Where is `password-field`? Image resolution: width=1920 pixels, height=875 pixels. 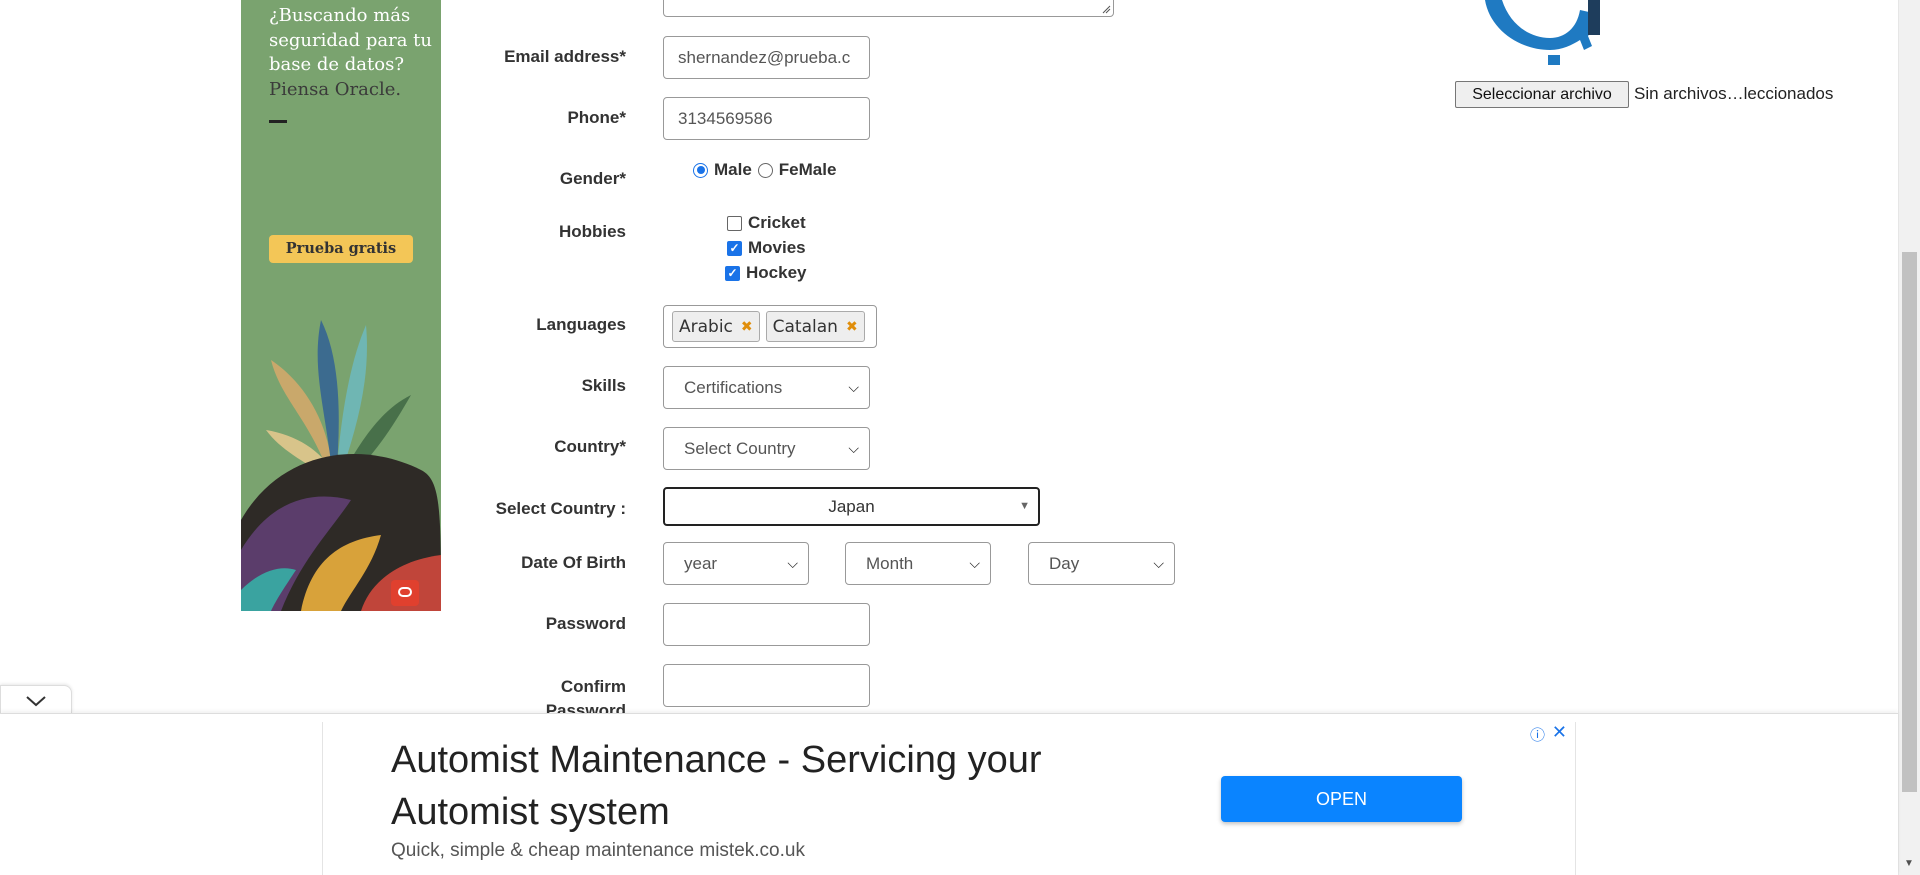 password-field is located at coordinates (766, 624).